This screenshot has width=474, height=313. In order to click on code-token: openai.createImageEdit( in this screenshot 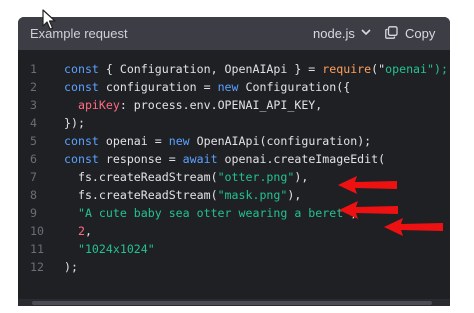, I will do `click(301, 159)`.